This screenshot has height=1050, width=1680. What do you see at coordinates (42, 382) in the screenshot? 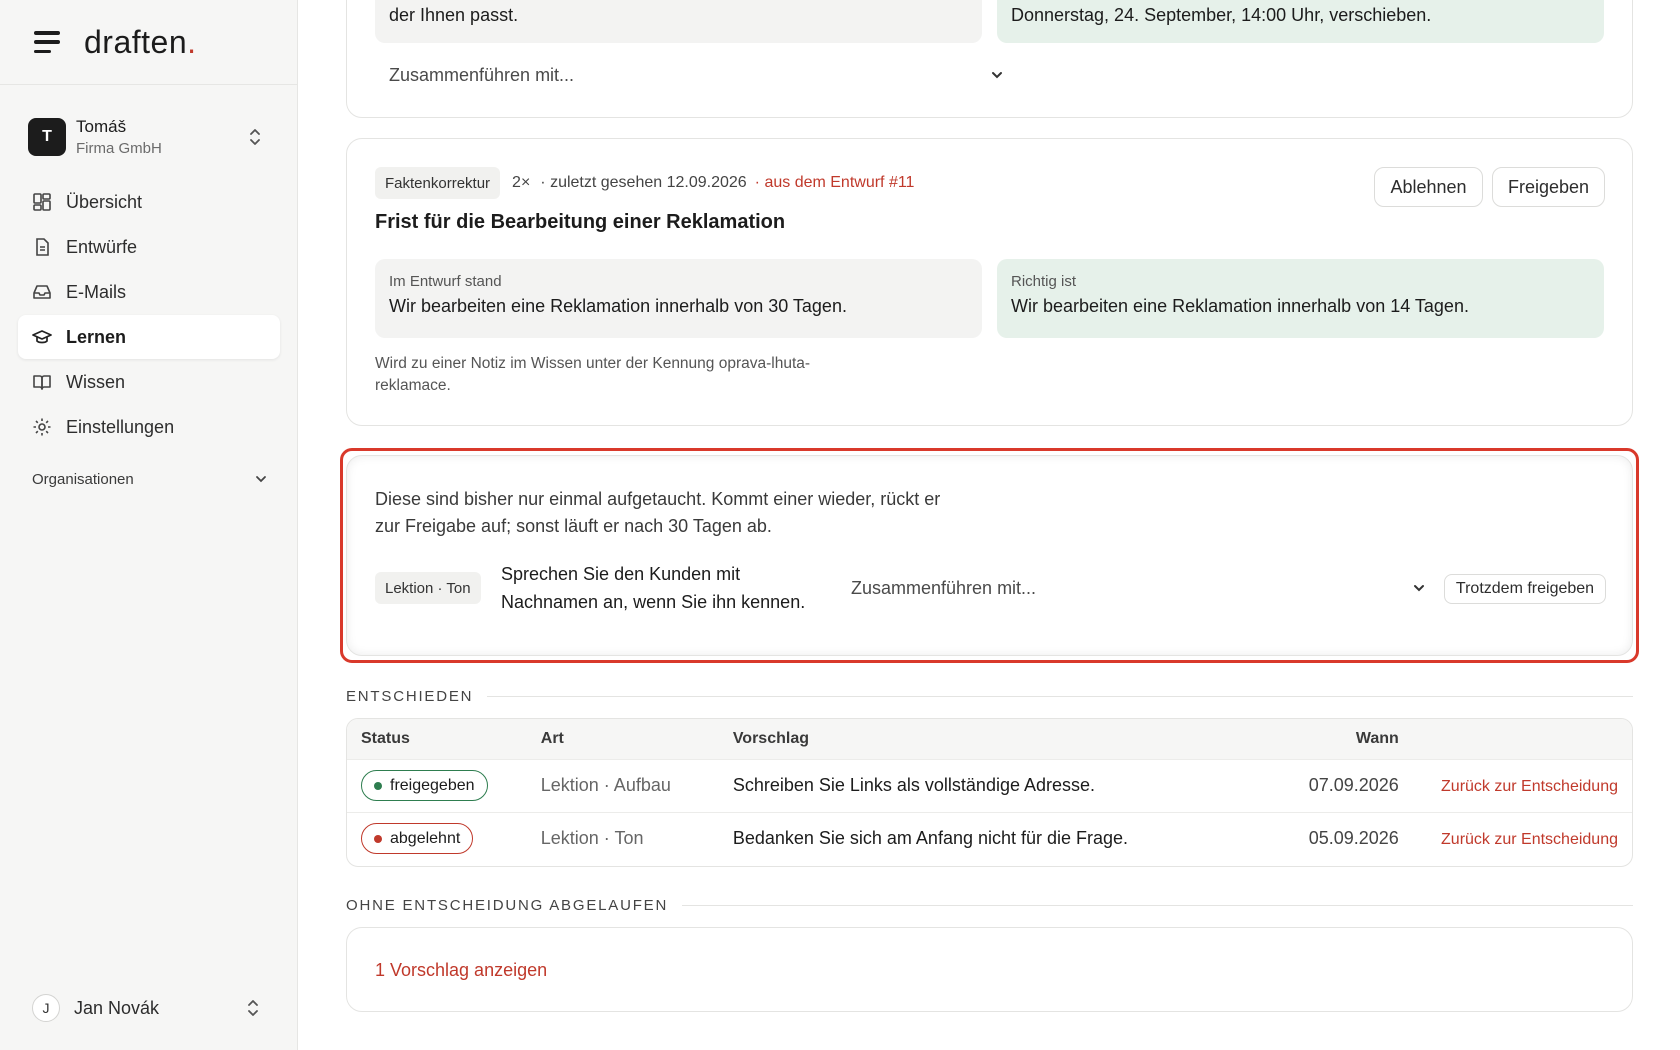
I see `book-icon` at bounding box center [42, 382].